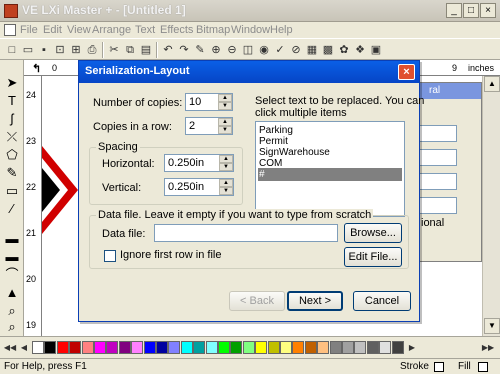  I want to click on import-icon: ⊡, so click(60, 50).